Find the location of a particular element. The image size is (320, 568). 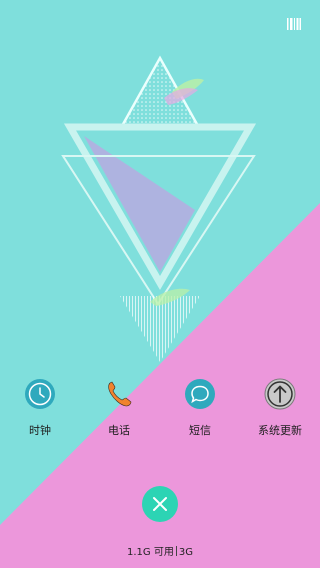

app-system-update: 系统更新 is located at coordinates (280, 410).